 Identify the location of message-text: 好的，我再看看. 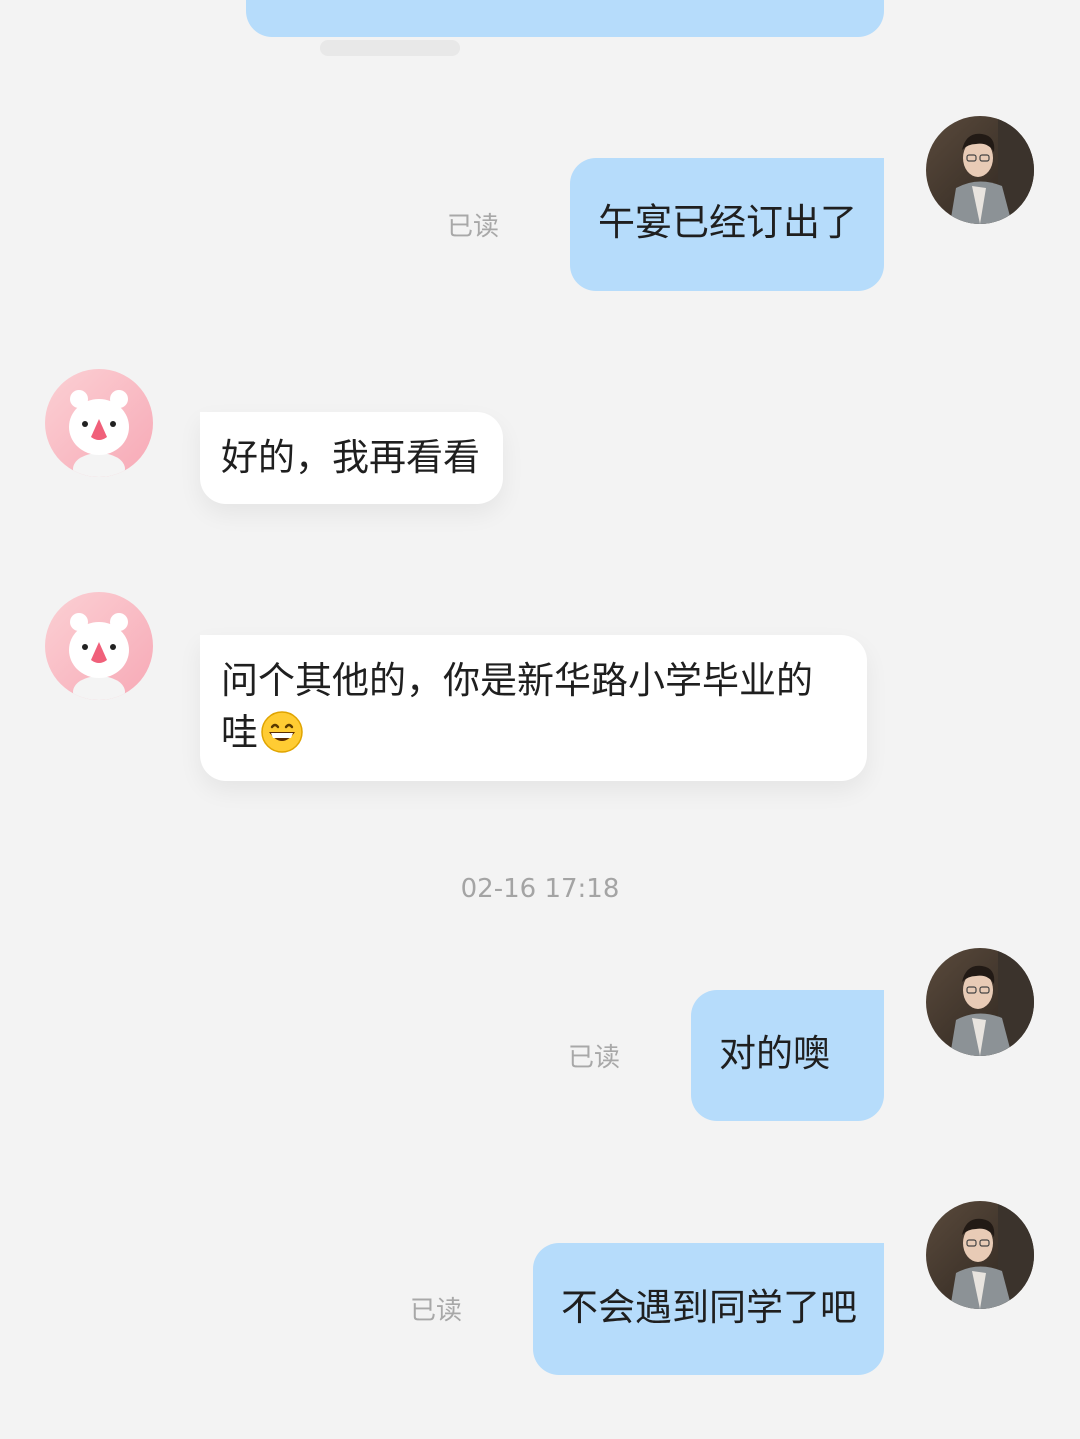
(350, 457).